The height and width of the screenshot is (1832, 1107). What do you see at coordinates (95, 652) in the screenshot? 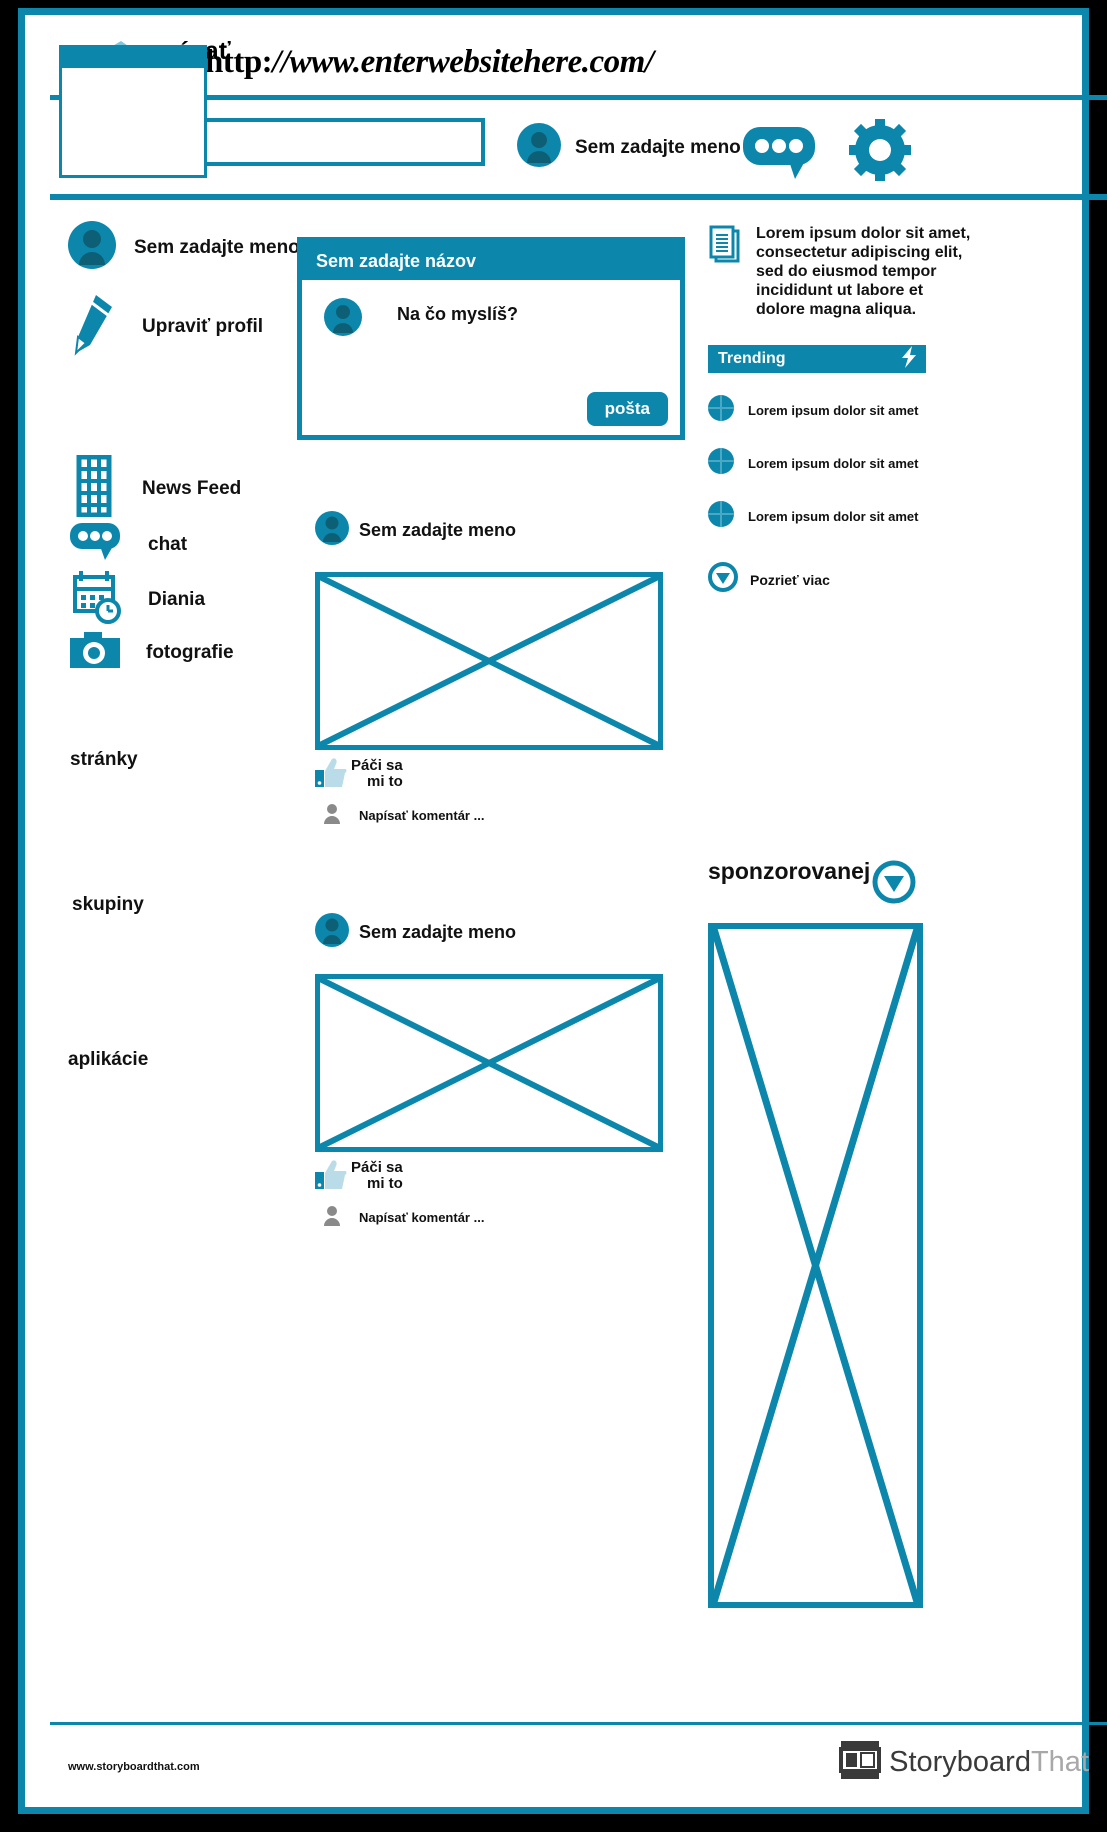
I see `camera-icon` at bounding box center [95, 652].